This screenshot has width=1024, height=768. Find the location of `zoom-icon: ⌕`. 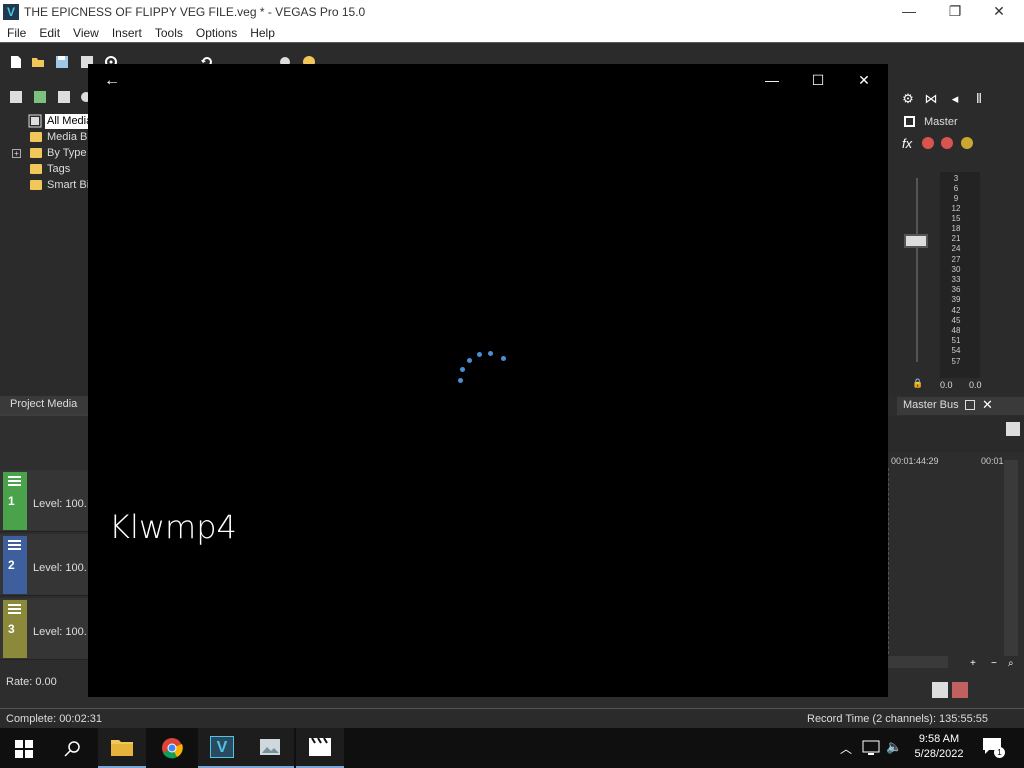

zoom-icon: ⌕ is located at coordinates (1011, 663).